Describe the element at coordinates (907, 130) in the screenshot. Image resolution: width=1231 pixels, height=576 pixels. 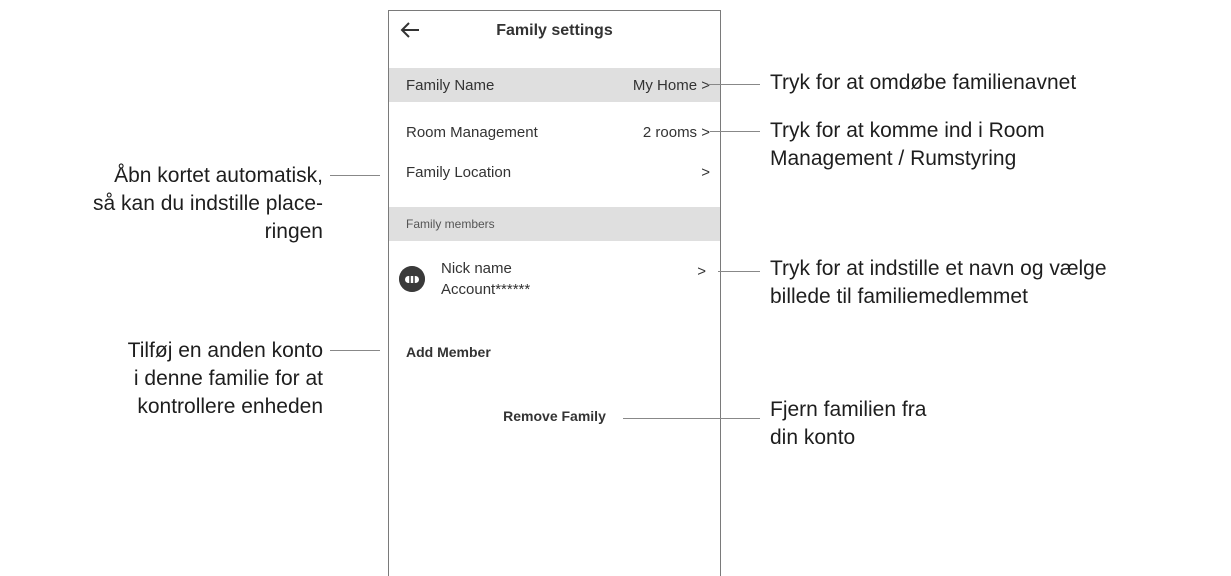
I see `annotation-room-management-line-1: Tryk for at komme ind i Room` at that location.